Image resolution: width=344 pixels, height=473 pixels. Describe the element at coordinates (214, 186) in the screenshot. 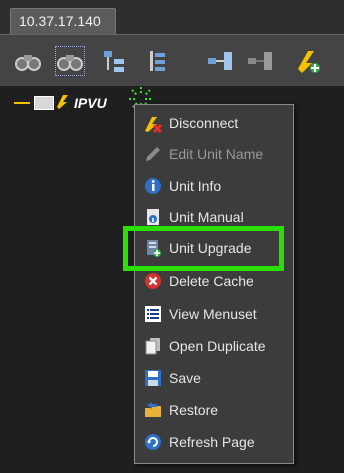

I see `menu-item-unit-info: Unit Info` at that location.